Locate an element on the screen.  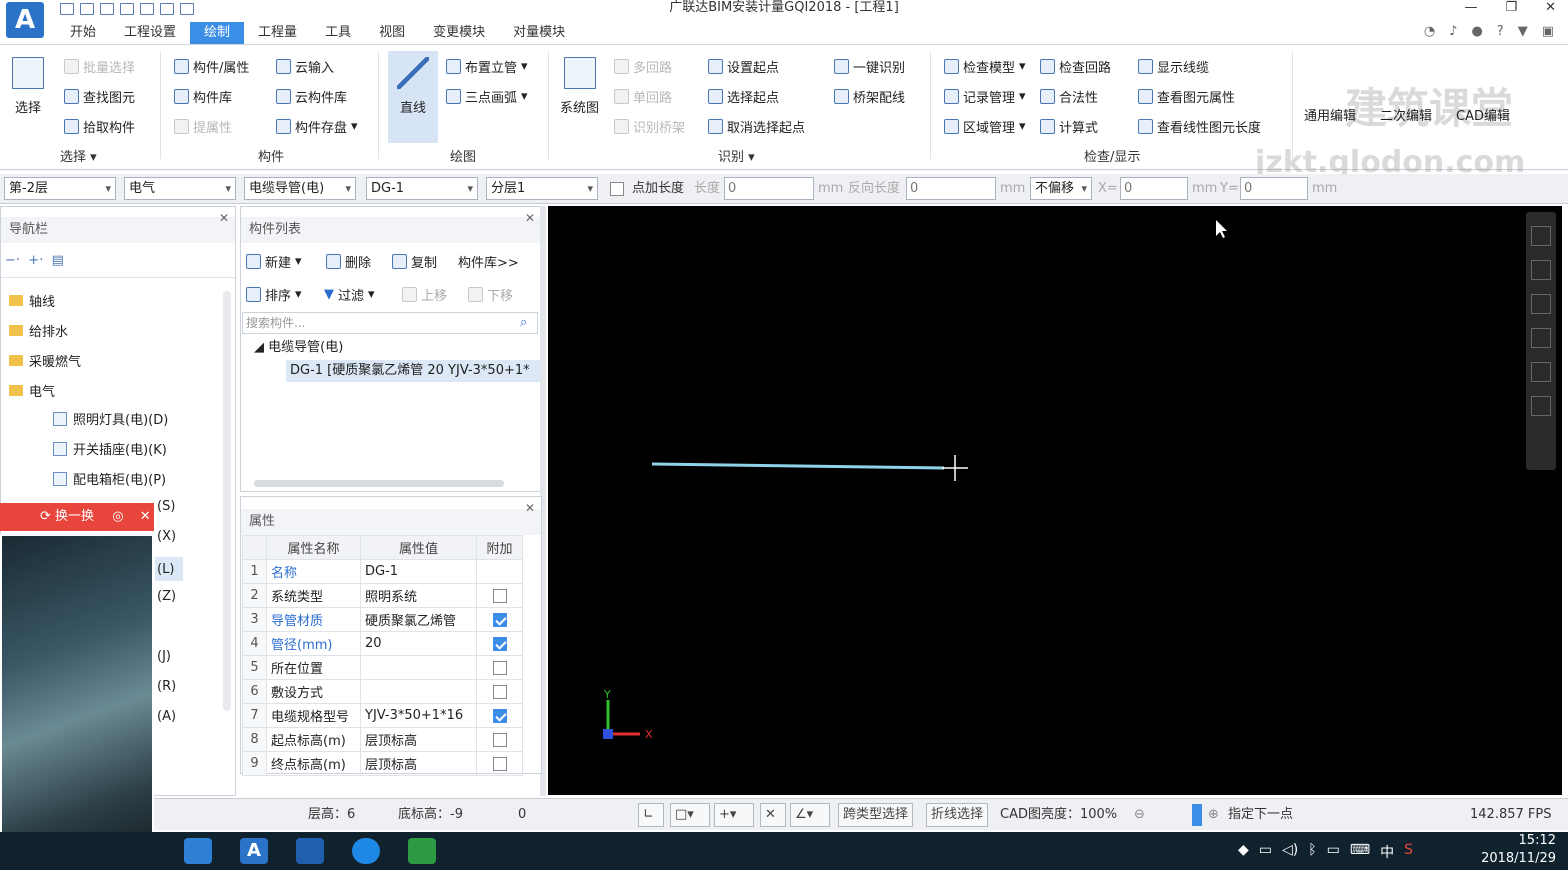
nav-item-partial: (J) is located at coordinates (164, 656).